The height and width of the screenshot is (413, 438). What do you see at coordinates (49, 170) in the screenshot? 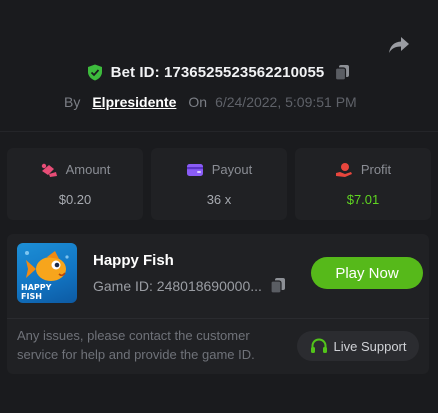
I see `amount-icon` at bounding box center [49, 170].